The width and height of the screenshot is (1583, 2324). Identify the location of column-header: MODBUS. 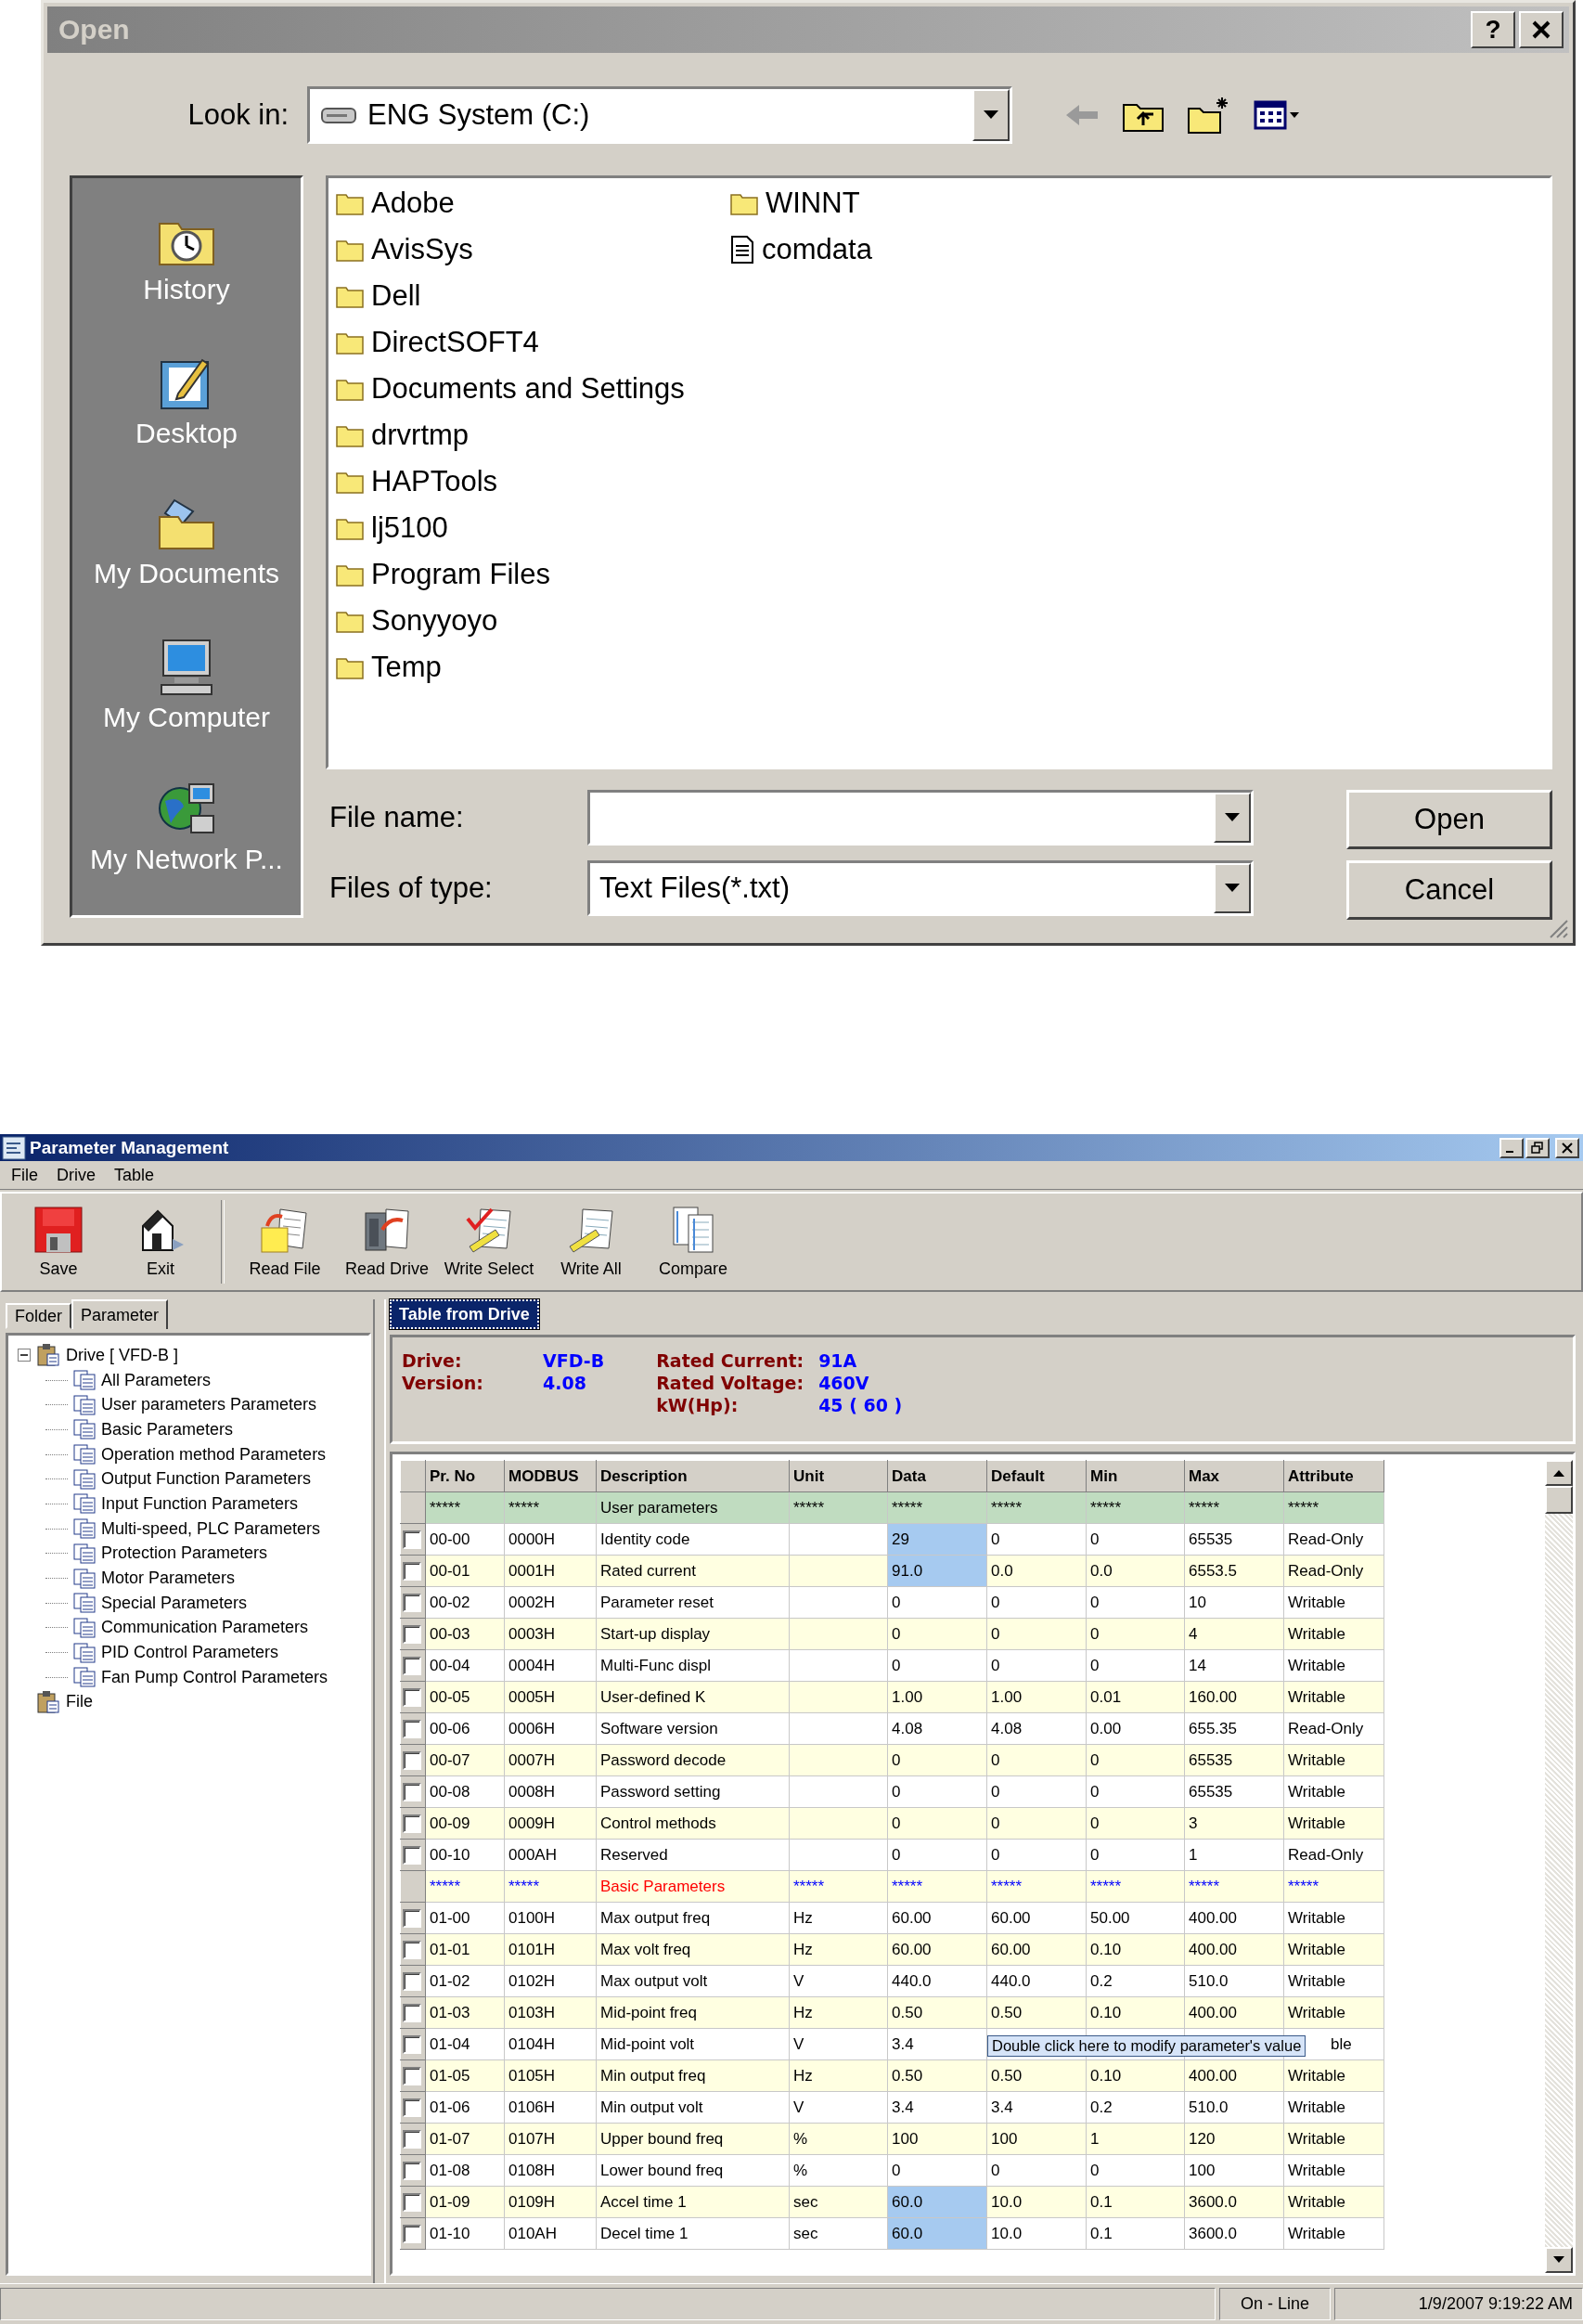
(551, 1476).